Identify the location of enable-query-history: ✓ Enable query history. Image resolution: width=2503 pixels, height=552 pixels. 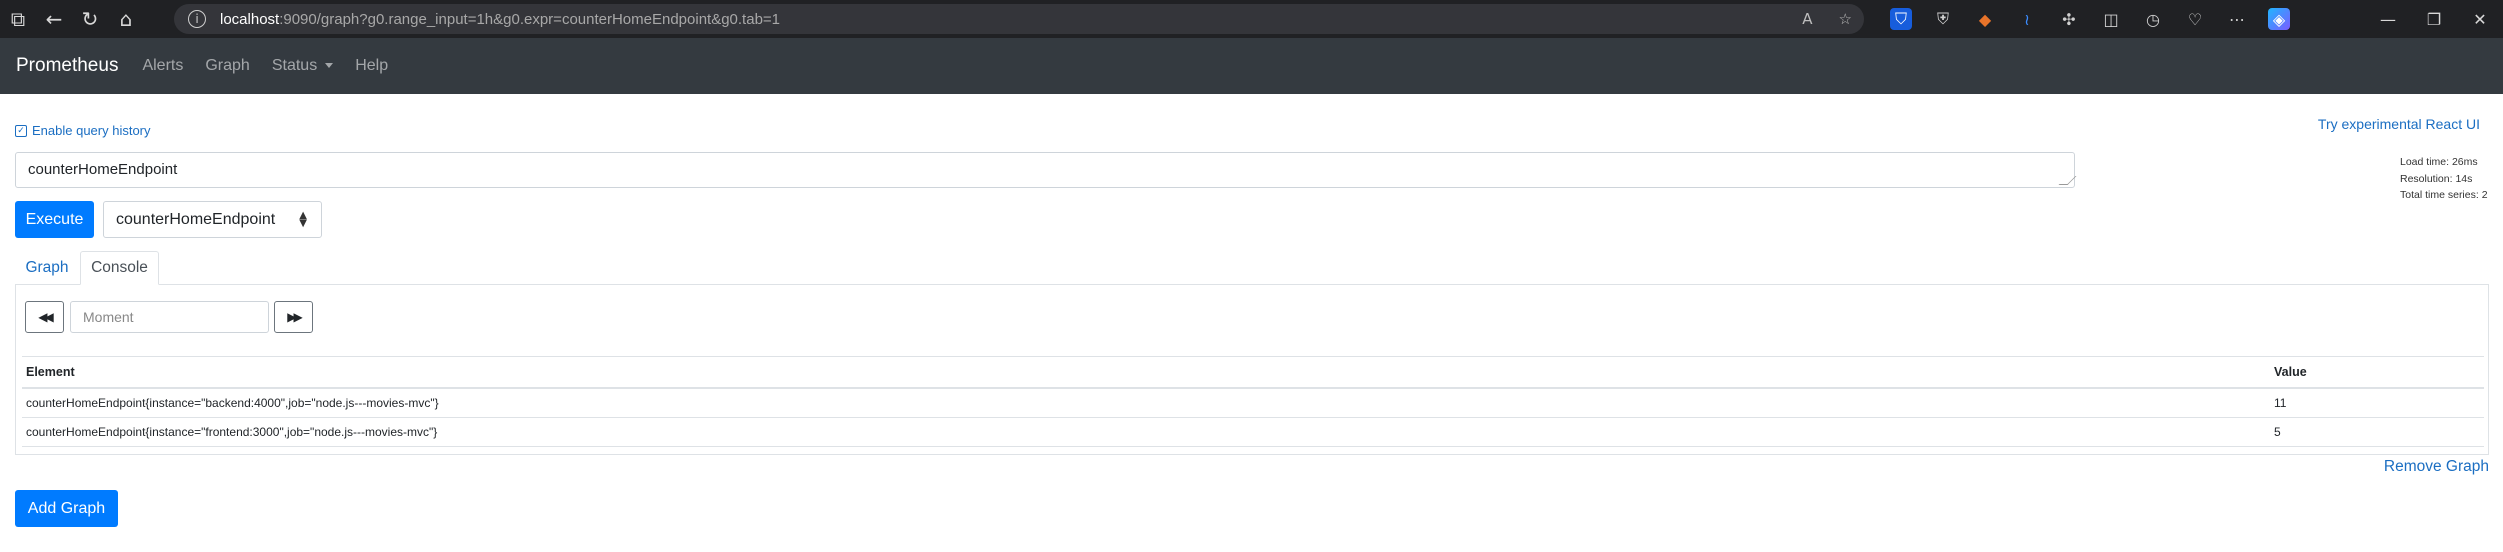
(83, 130).